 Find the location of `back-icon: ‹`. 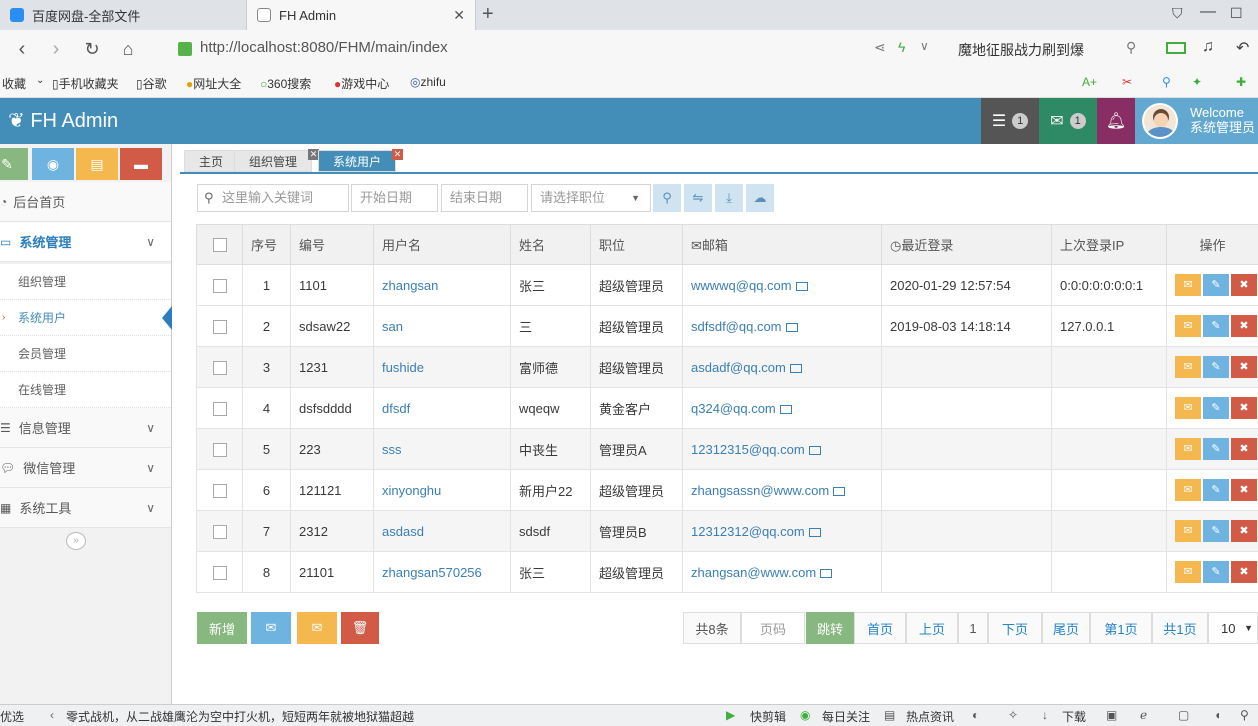

back-icon: ‹ is located at coordinates (22, 49).